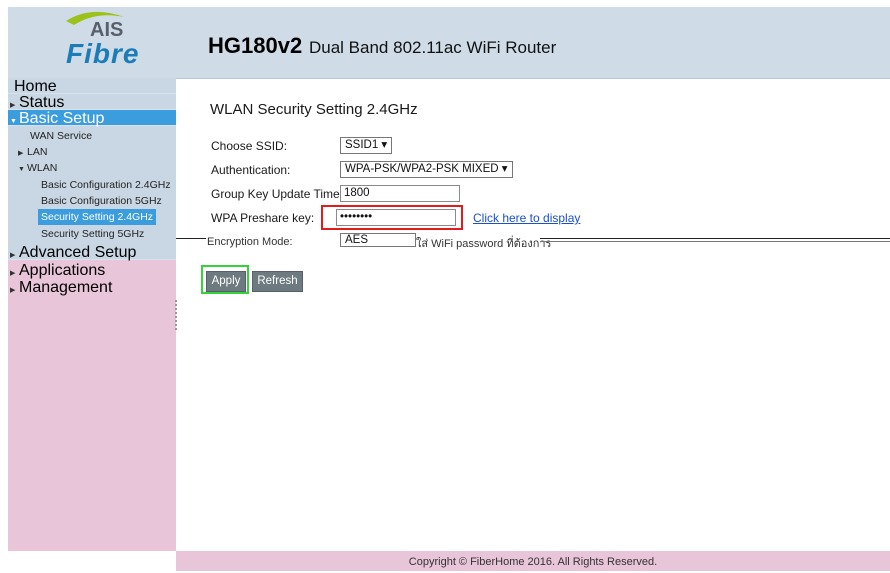 Image resolution: width=890 pixels, height=573 pixels. Describe the element at coordinates (37, 152) in the screenshot. I see `sidebar-item-label: LAN` at that location.